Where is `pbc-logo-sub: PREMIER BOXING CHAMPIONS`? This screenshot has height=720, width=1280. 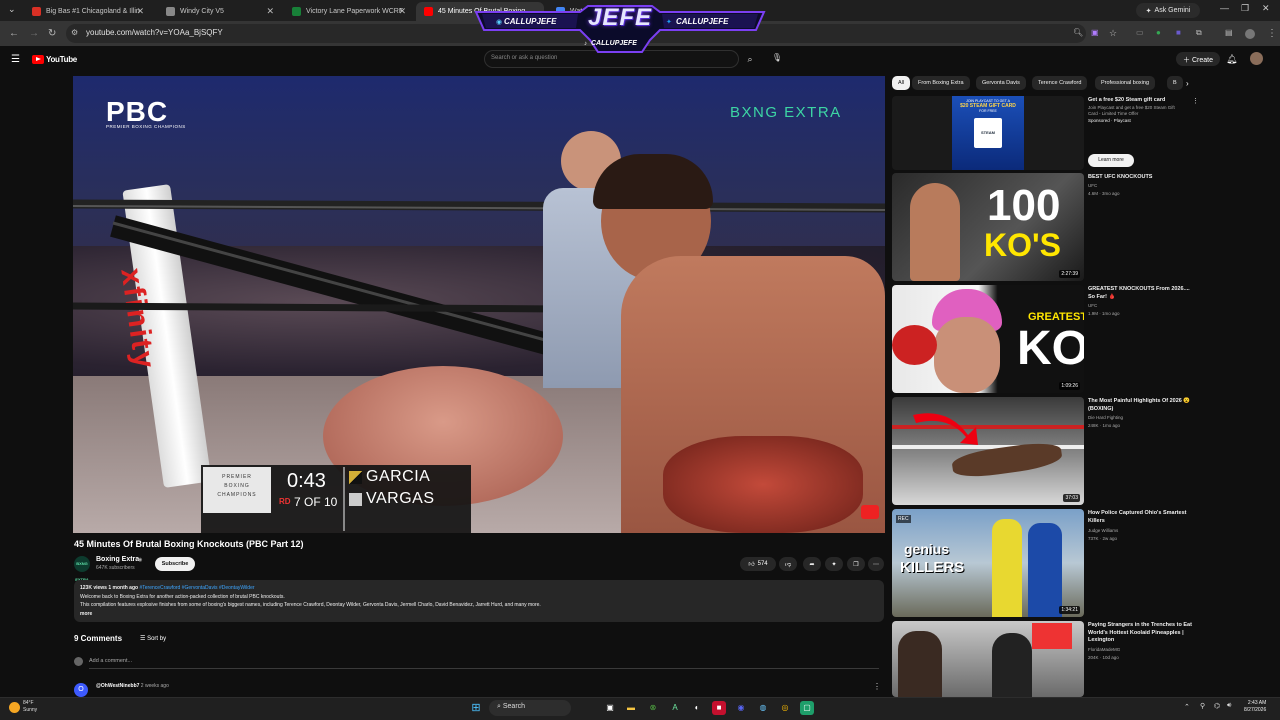 pbc-logo-sub: PREMIER BOXING CHAMPIONS is located at coordinates (146, 126).